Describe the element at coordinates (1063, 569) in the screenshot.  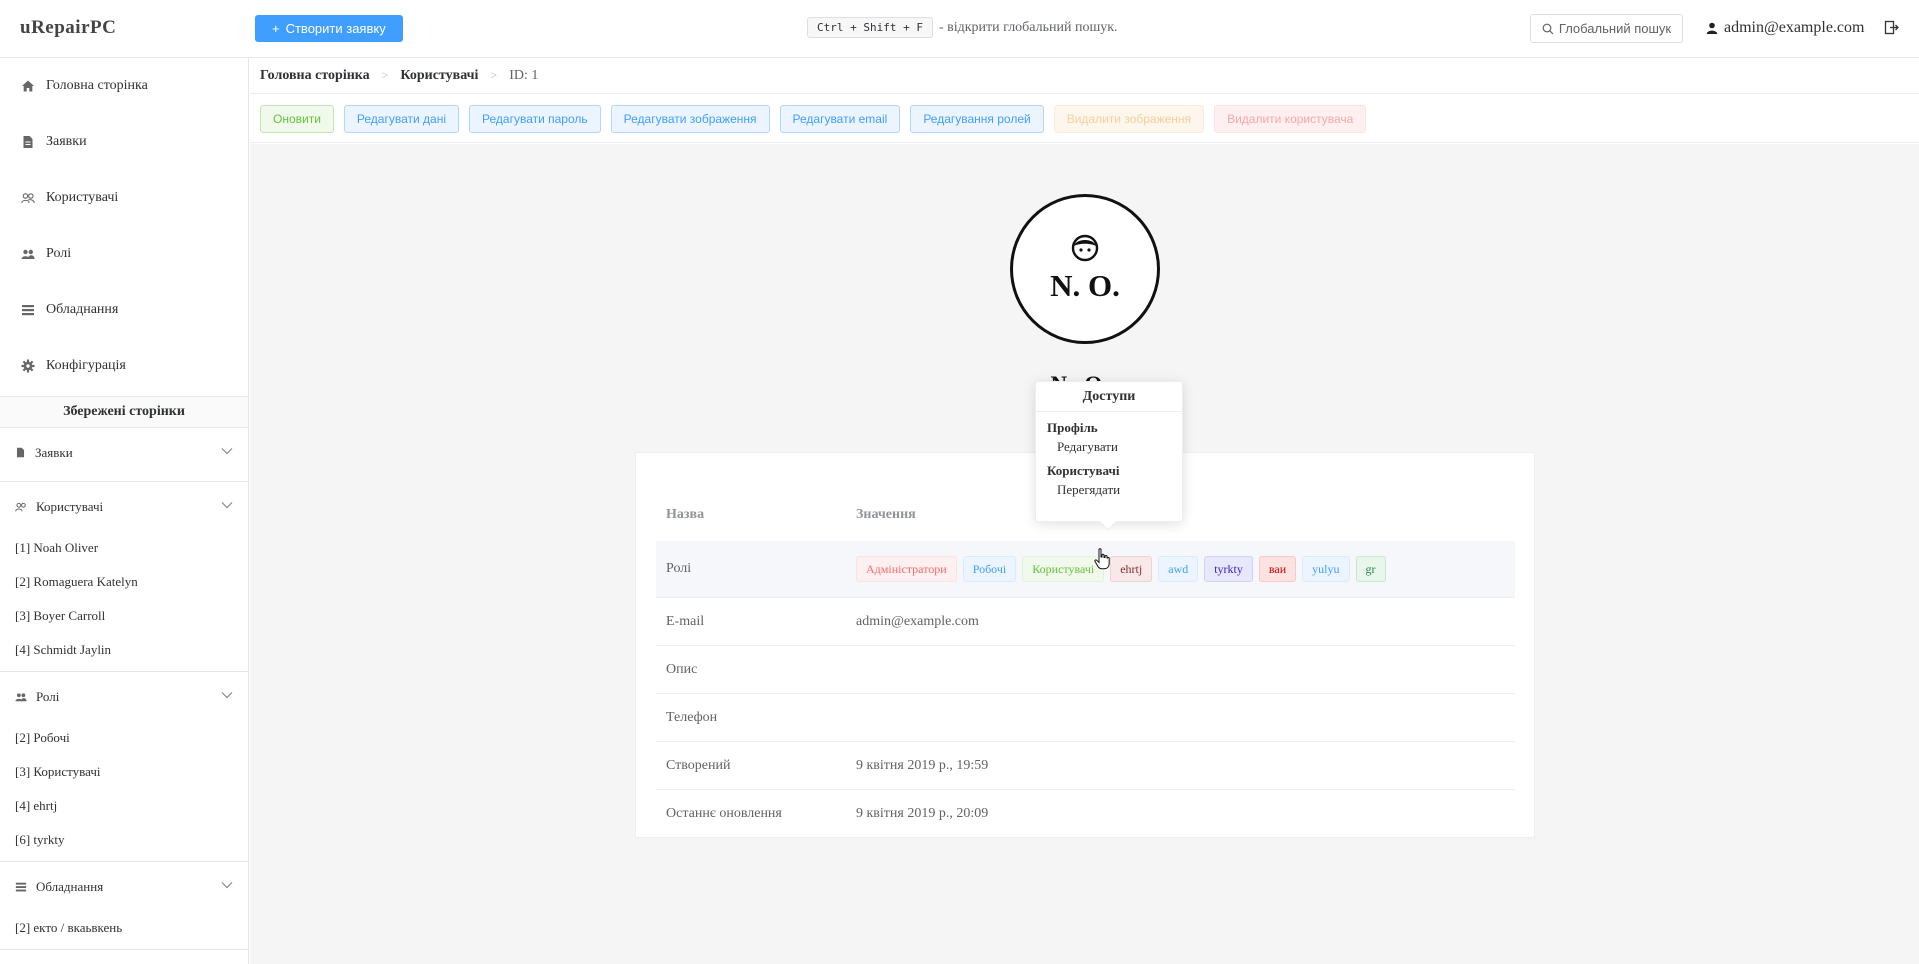
I see `role-tag: Користувачі` at that location.